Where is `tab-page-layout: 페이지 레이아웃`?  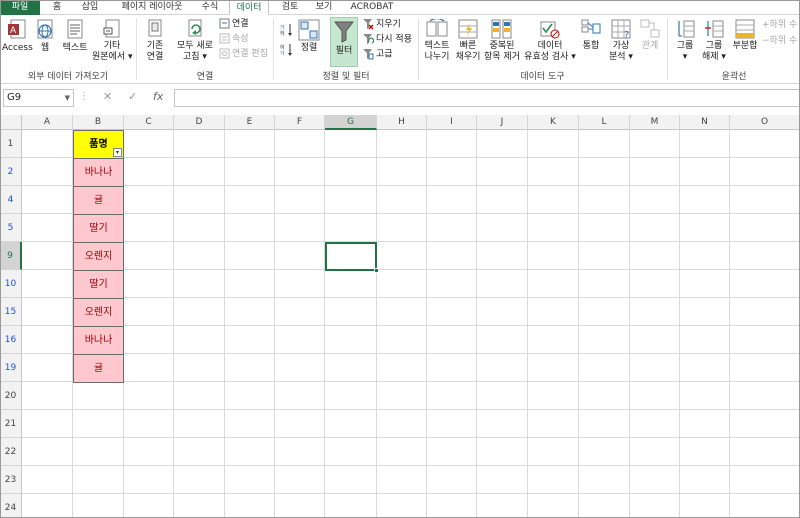
tab-page-layout: 페이지 레이아웃 is located at coordinates (152, 7).